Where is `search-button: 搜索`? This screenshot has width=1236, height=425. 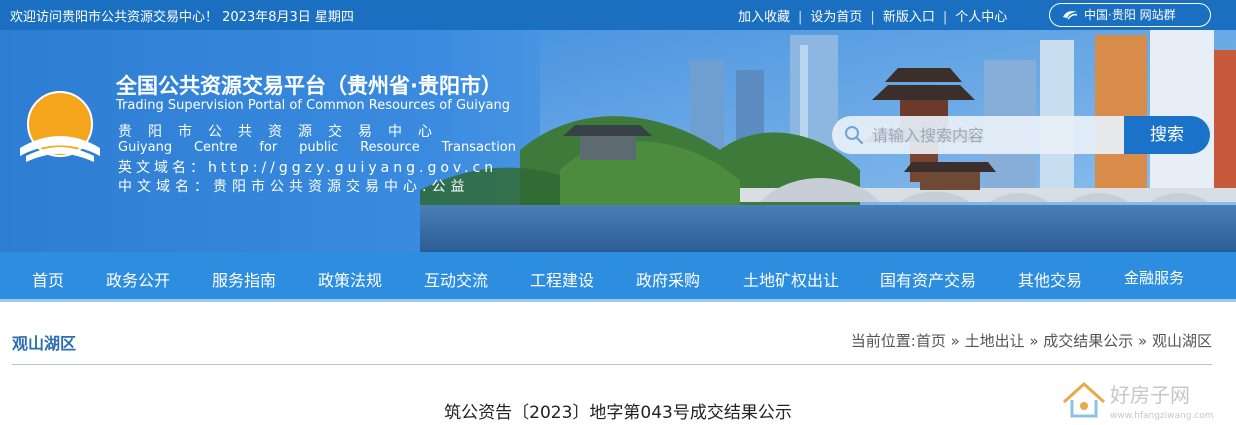
search-button: 搜索 is located at coordinates (1167, 135).